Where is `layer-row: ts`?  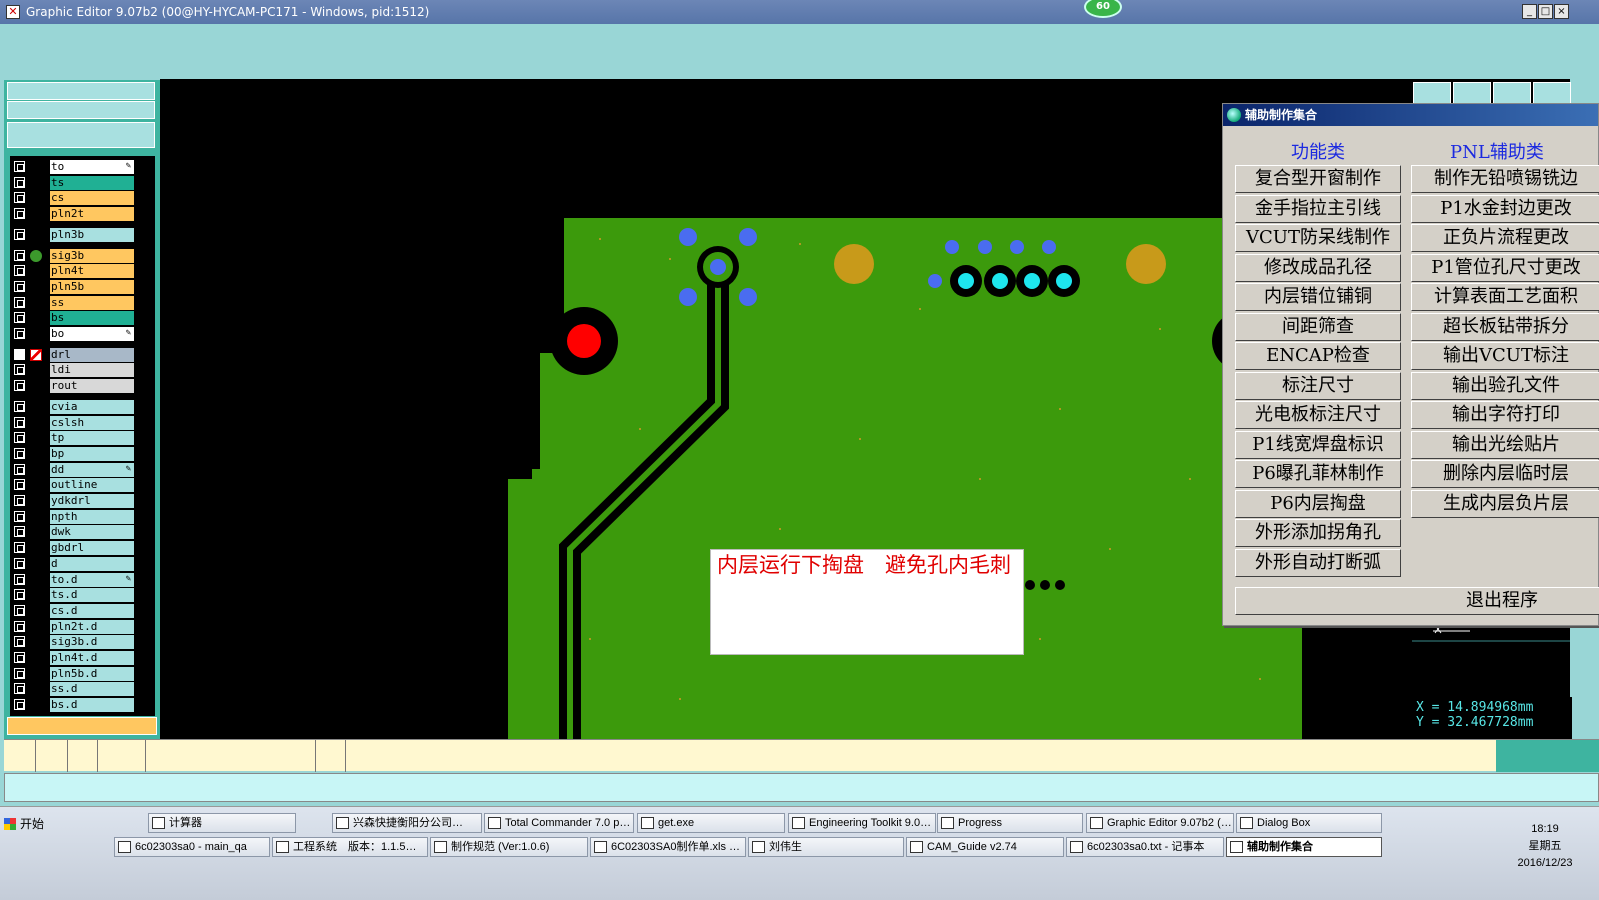
layer-row: ts is located at coordinates (82, 182).